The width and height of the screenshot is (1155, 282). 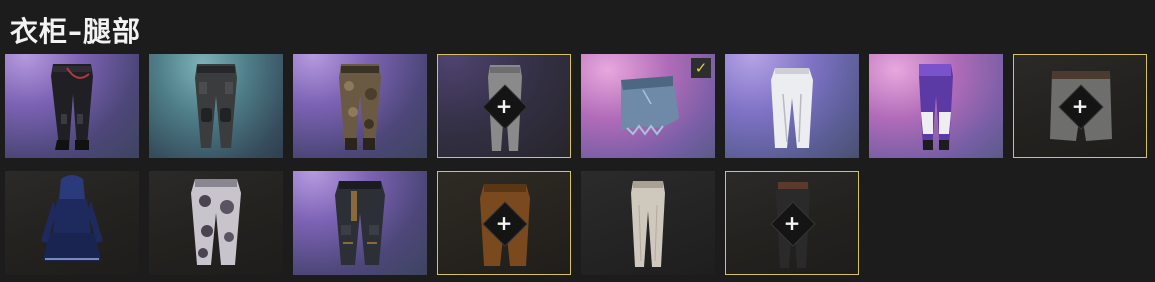 I want to click on item-slot-gray-slim-pants: +, so click(x=504, y=106).